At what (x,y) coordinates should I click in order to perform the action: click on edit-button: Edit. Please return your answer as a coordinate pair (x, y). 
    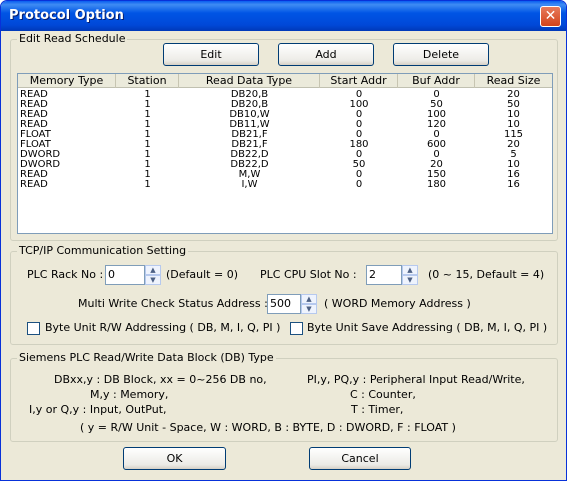
    Looking at the image, I should click on (211, 54).